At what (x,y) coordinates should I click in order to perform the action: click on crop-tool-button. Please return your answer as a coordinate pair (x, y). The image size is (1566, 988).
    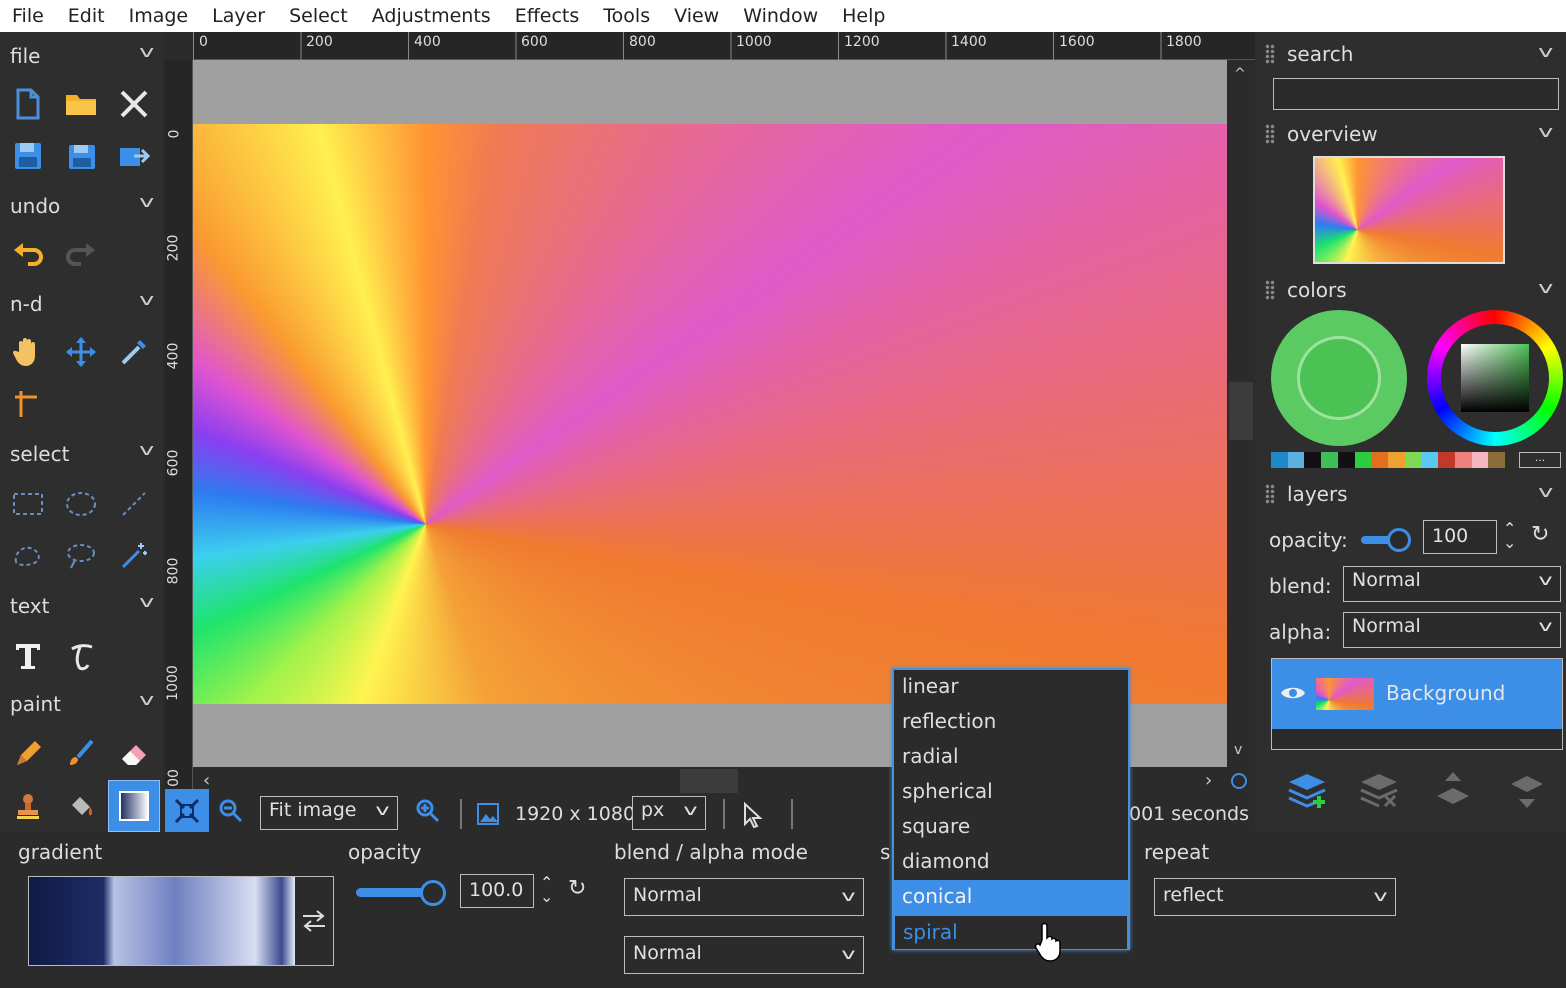
    Looking at the image, I should click on (28, 404).